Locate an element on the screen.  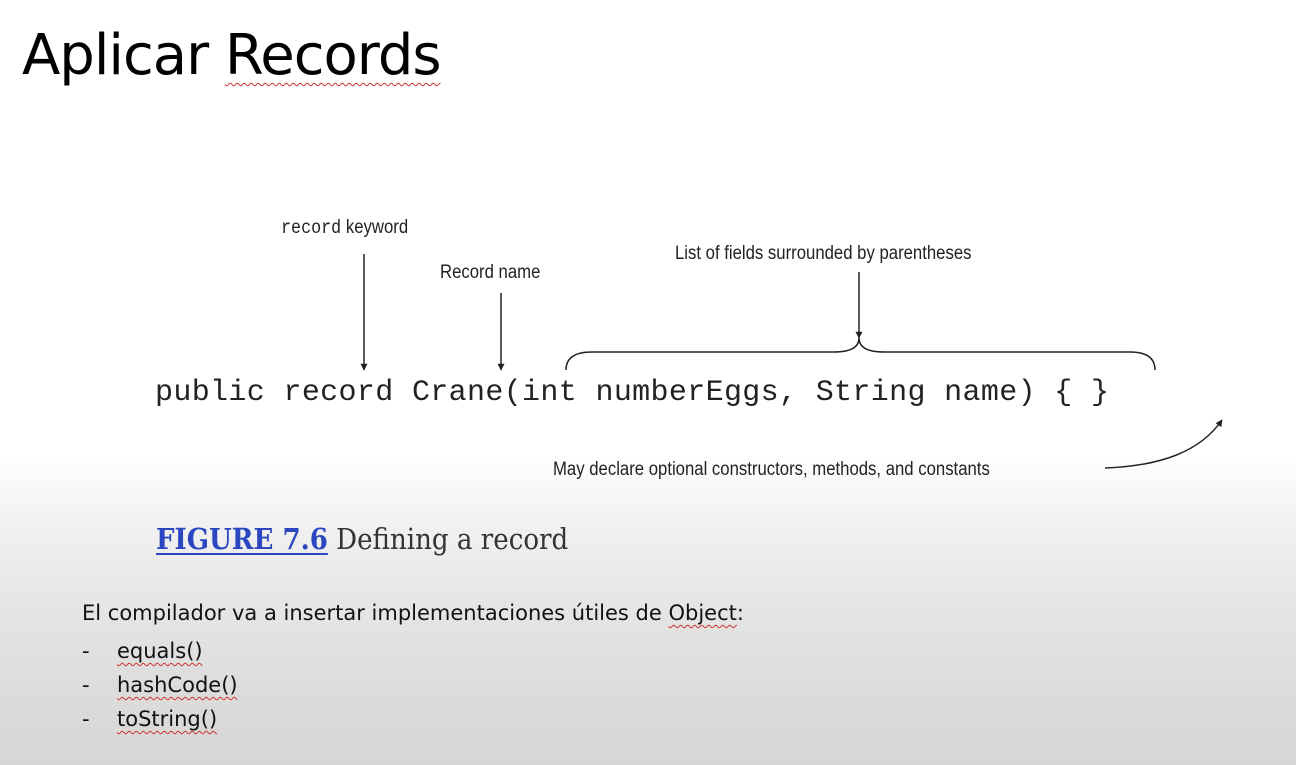
method-list: - equals() - hashCode() - toString() is located at coordinates (413, 685).